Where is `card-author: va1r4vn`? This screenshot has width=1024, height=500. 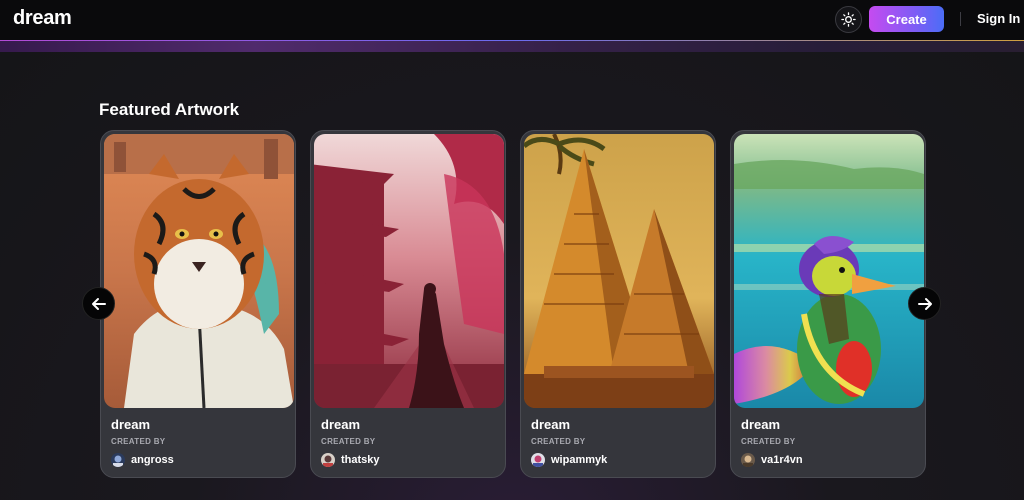
card-author: va1r4vn is located at coordinates (772, 460).